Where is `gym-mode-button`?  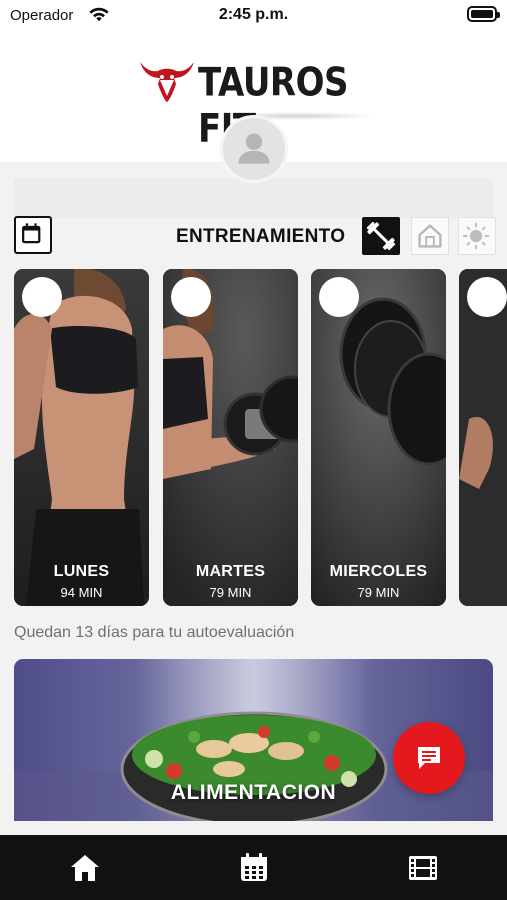 gym-mode-button is located at coordinates (381, 236).